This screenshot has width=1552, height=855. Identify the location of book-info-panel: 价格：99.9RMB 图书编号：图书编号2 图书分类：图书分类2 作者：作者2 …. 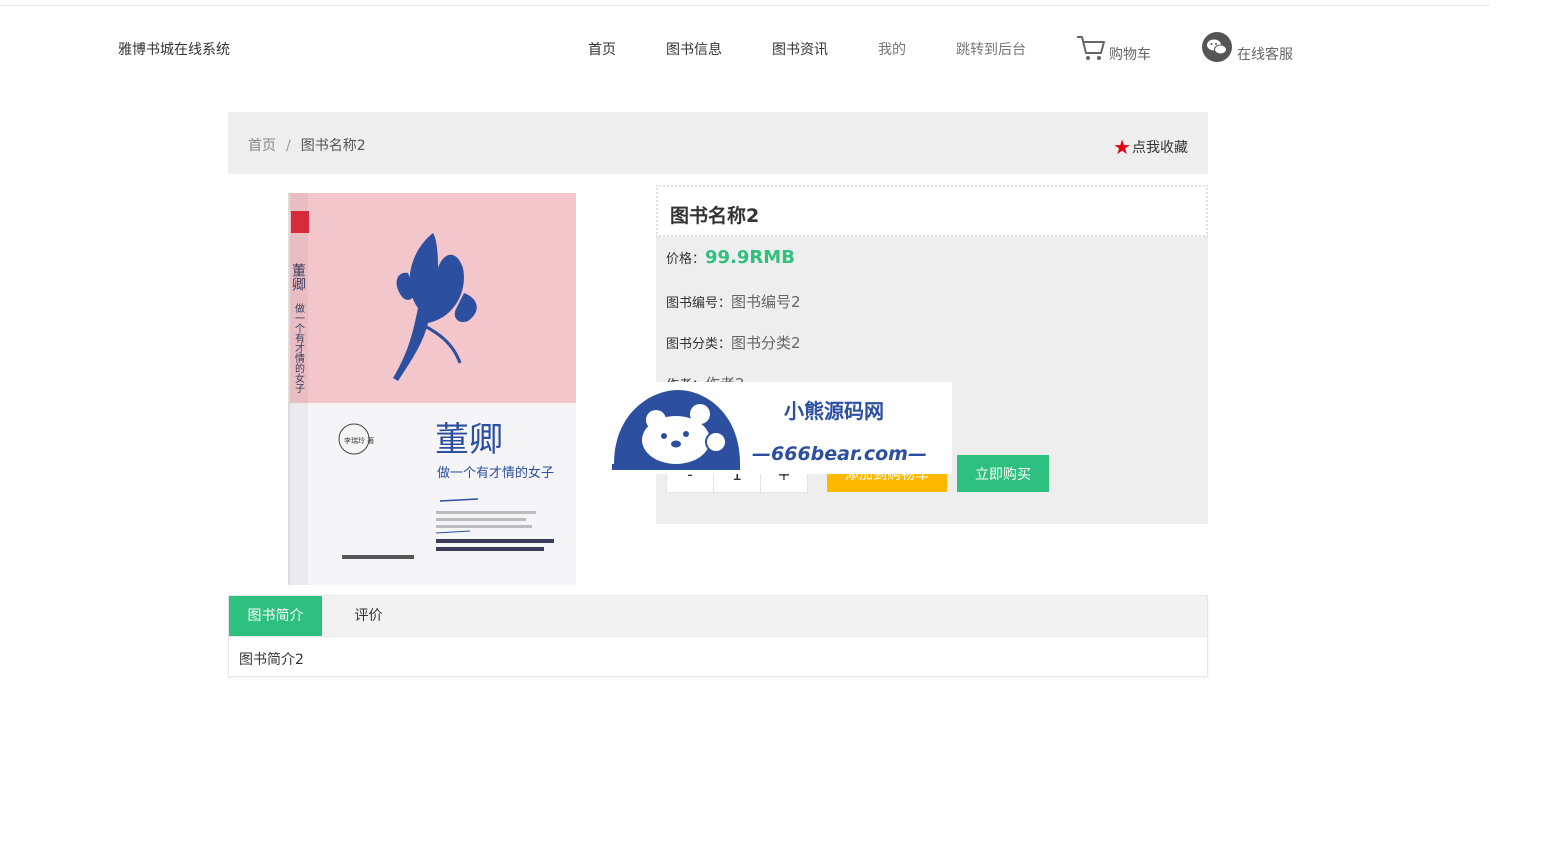
(932, 380).